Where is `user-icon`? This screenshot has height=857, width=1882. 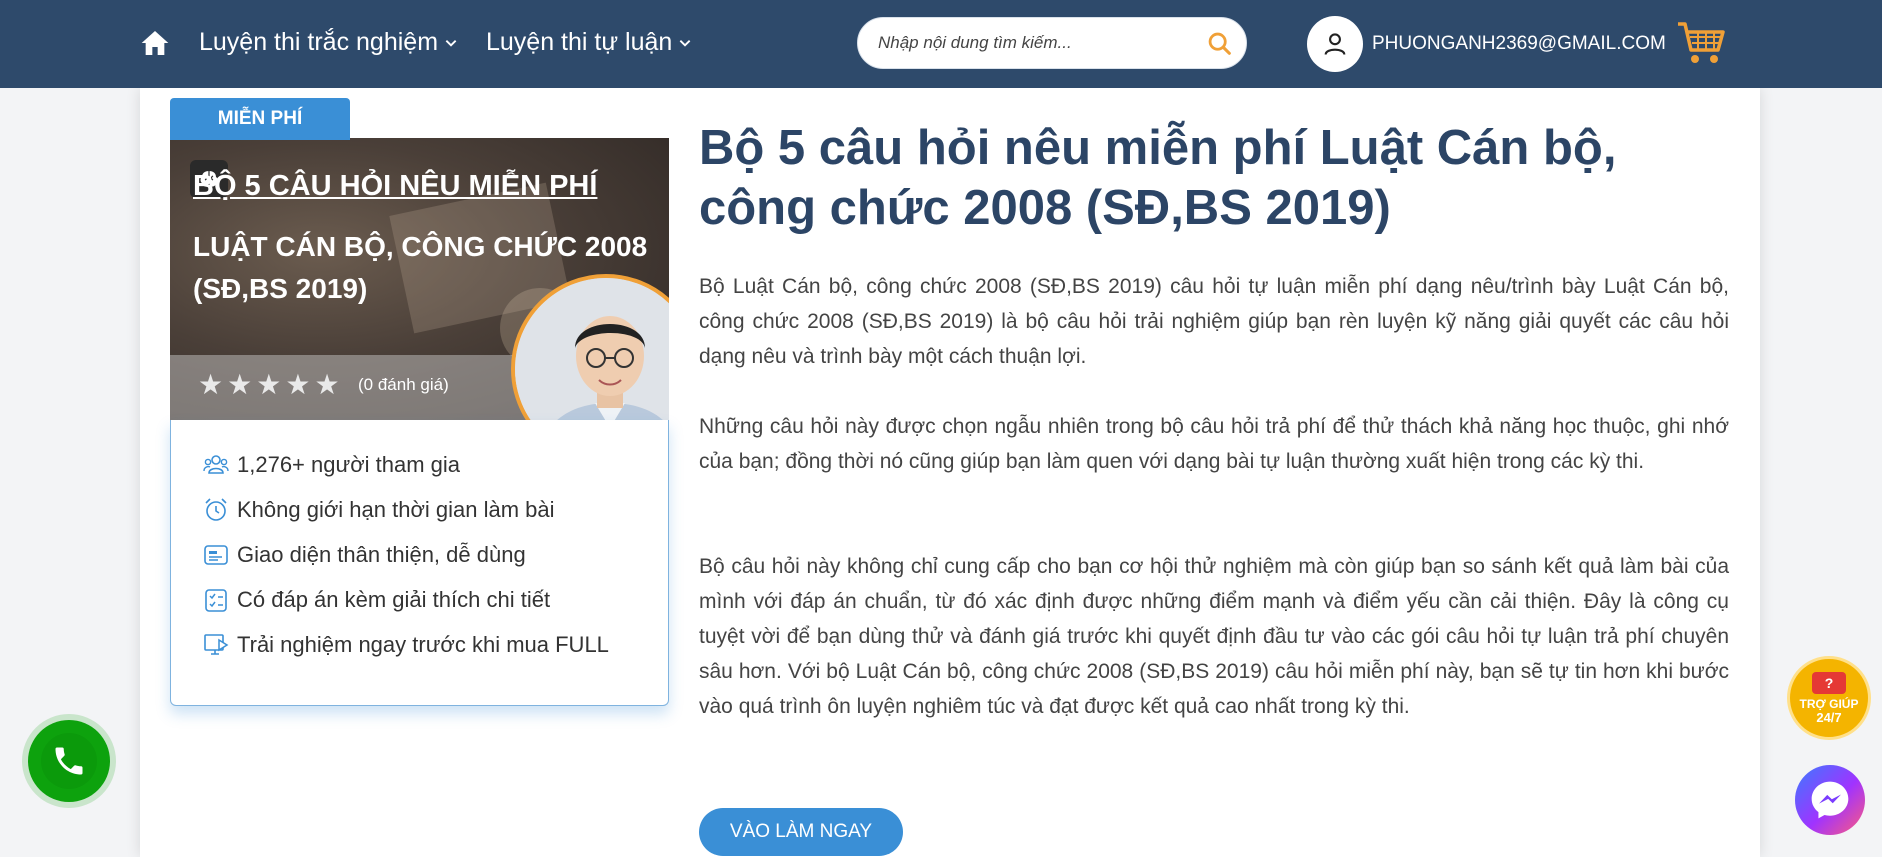
user-icon is located at coordinates (1335, 44).